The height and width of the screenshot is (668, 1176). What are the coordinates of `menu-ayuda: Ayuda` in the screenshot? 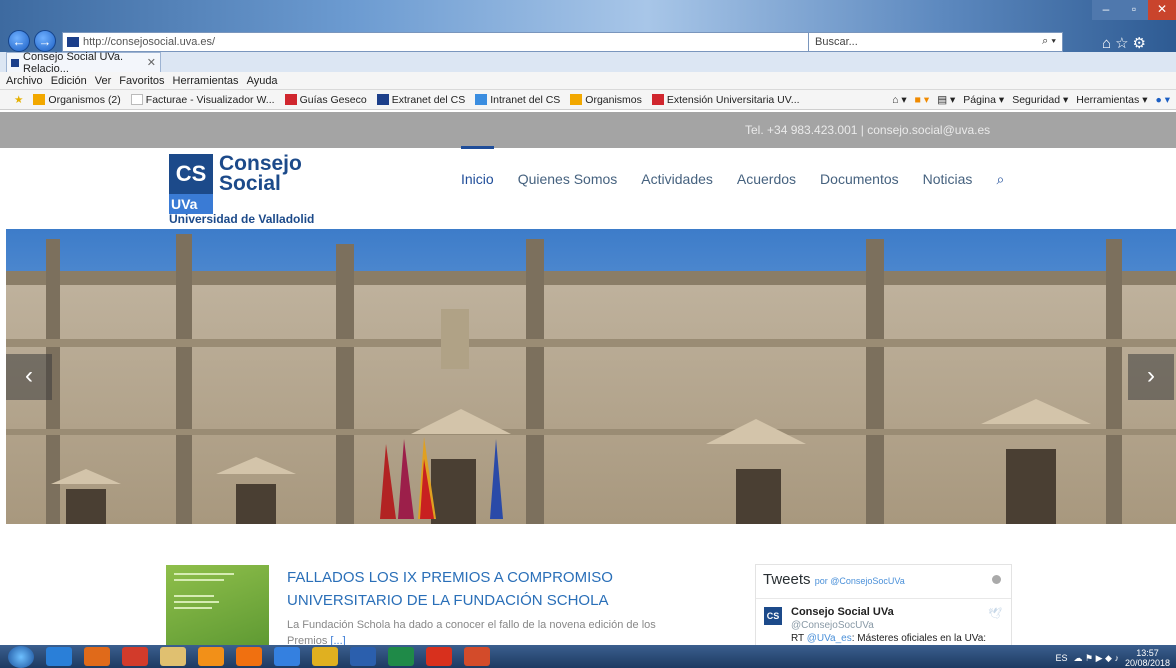 It's located at (262, 81).